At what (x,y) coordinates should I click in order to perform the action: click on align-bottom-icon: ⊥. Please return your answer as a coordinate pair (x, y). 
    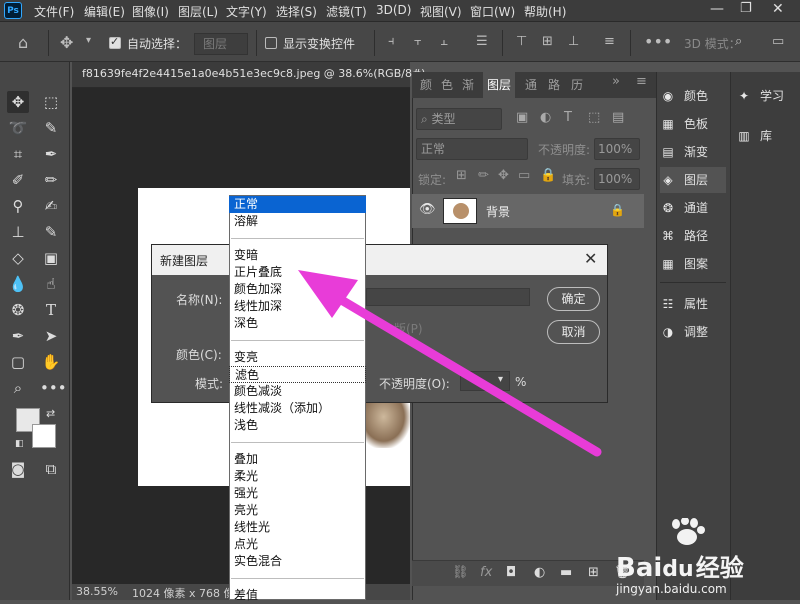
    Looking at the image, I should click on (573, 41).